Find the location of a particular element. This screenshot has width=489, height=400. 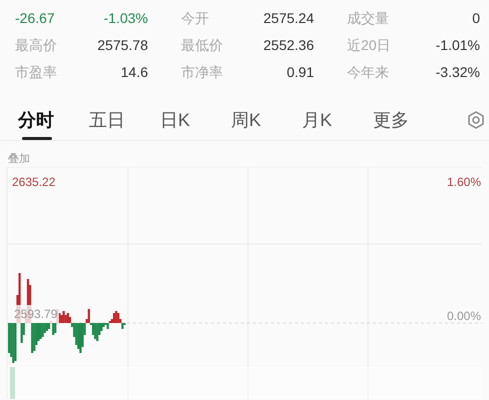

period-tab: 分时 is located at coordinates (51, 120).